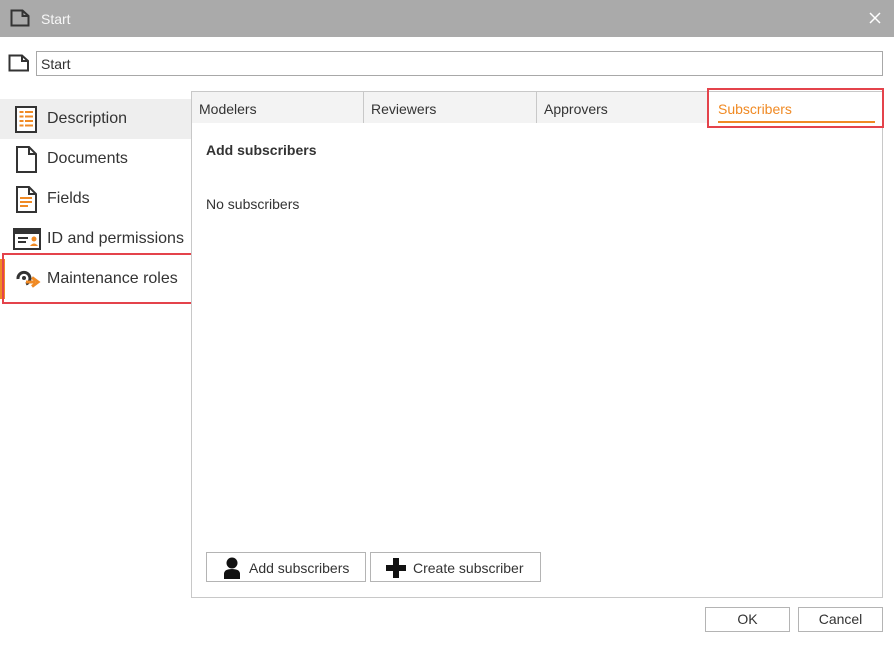 This screenshot has height=648, width=894. I want to click on sidebar-item-documents: Documents, so click(96, 159).